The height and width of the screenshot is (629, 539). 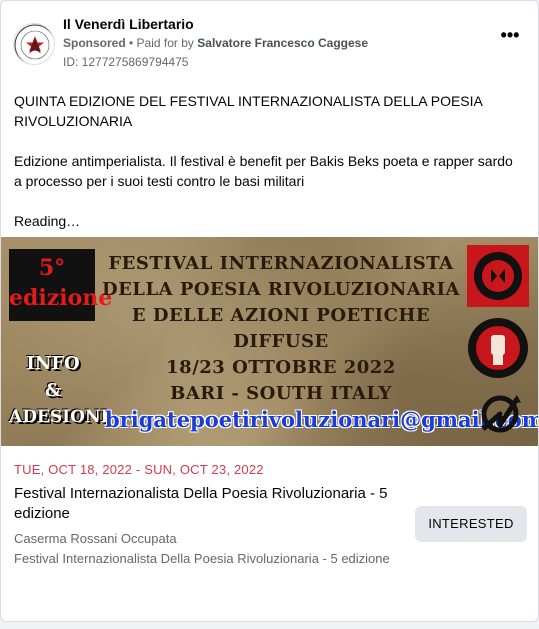 I want to click on ampersand-label: &, so click(x=53, y=390).